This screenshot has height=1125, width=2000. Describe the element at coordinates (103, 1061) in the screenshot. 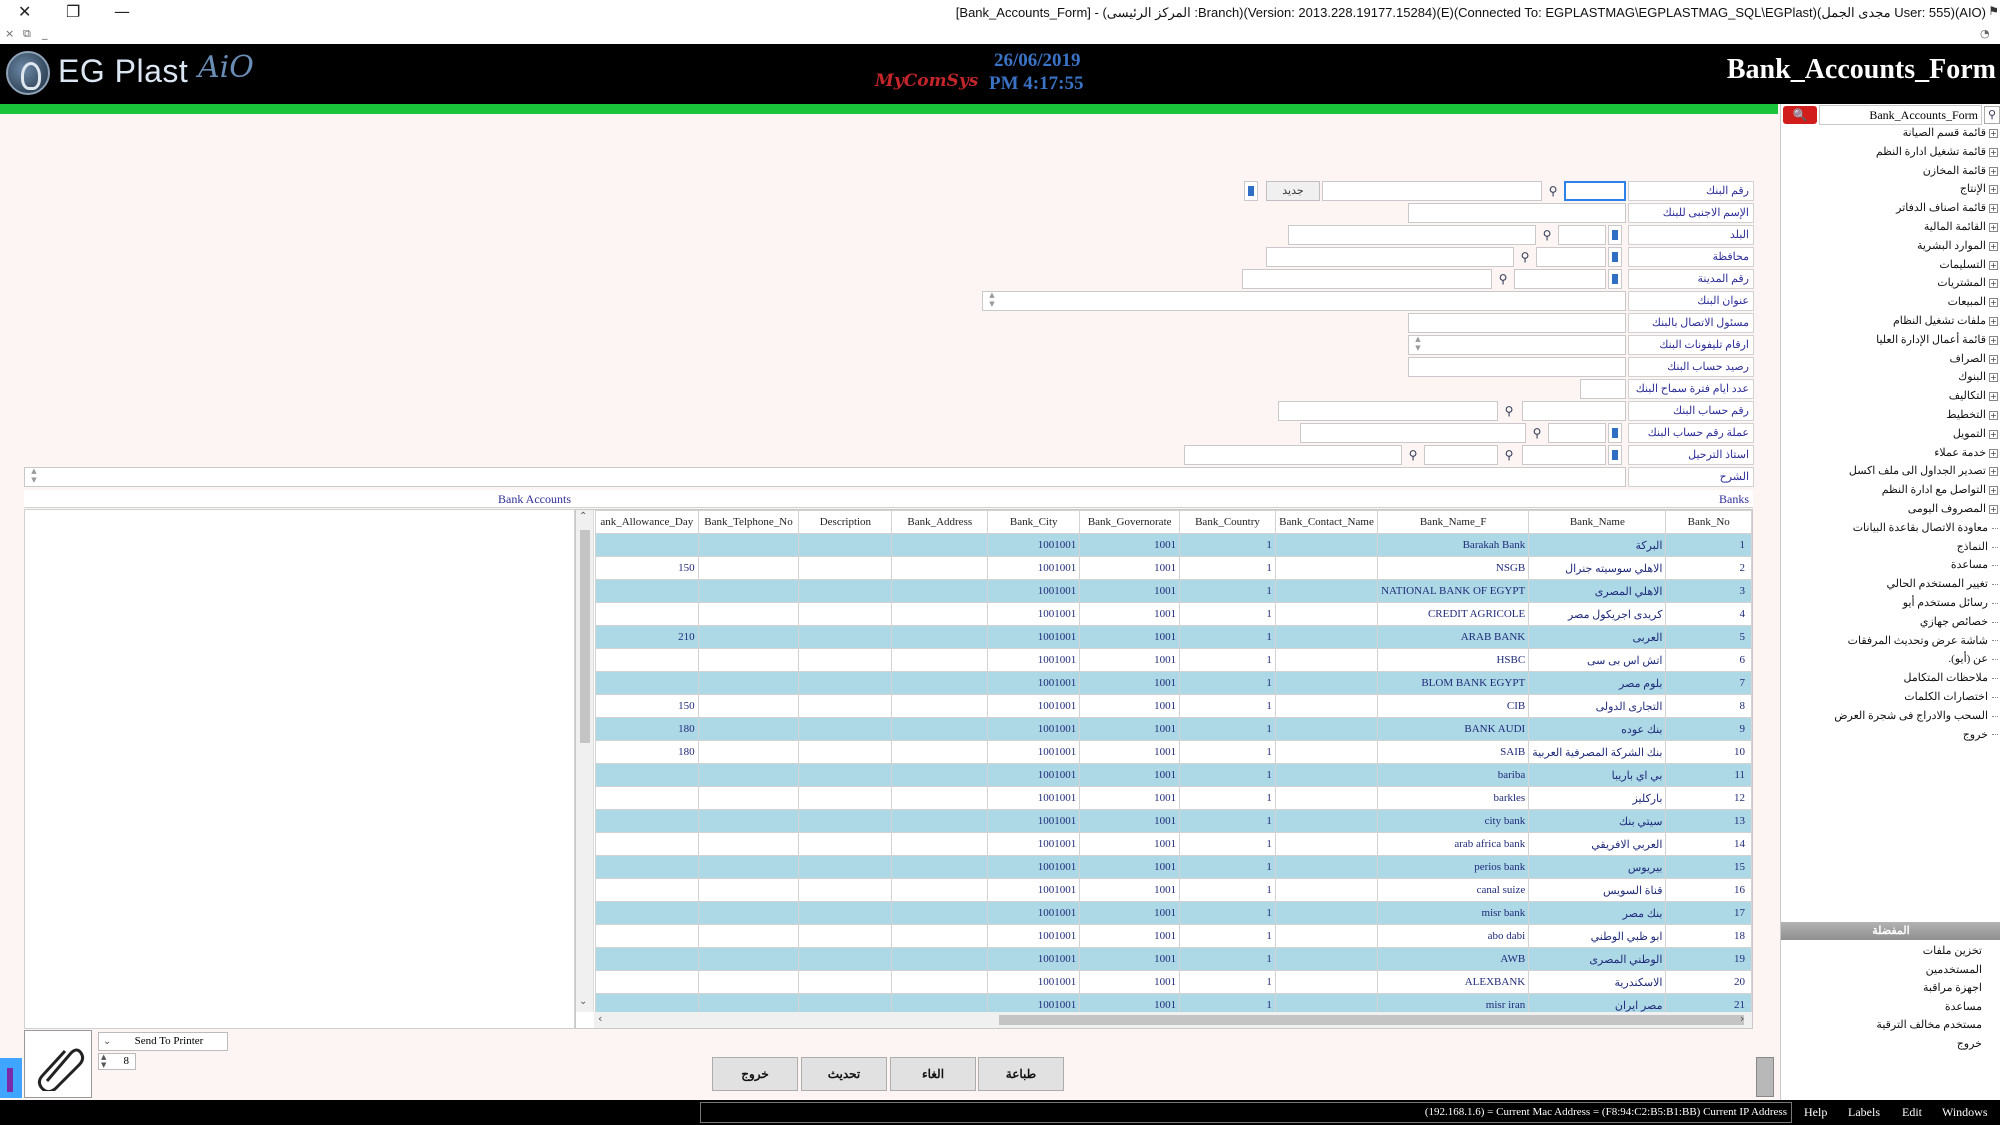

I see `stepper-icon: ▲ ▼` at that location.